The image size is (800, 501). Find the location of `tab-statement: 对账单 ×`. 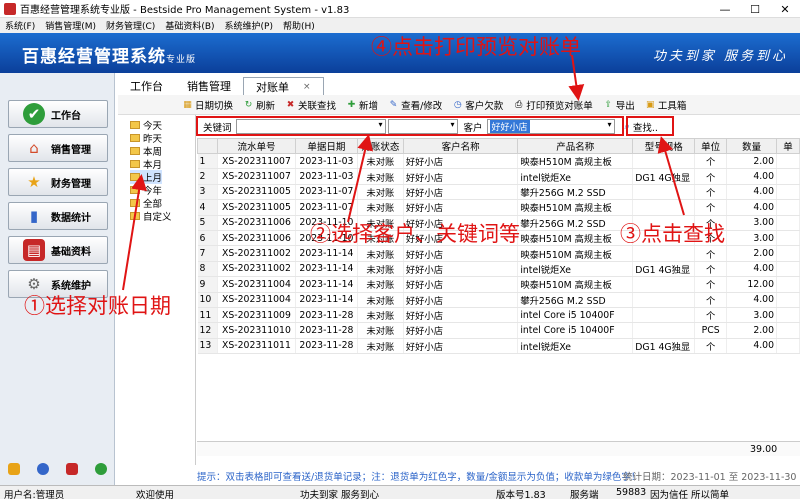

tab-statement: 对账单 × is located at coordinates (283, 86).